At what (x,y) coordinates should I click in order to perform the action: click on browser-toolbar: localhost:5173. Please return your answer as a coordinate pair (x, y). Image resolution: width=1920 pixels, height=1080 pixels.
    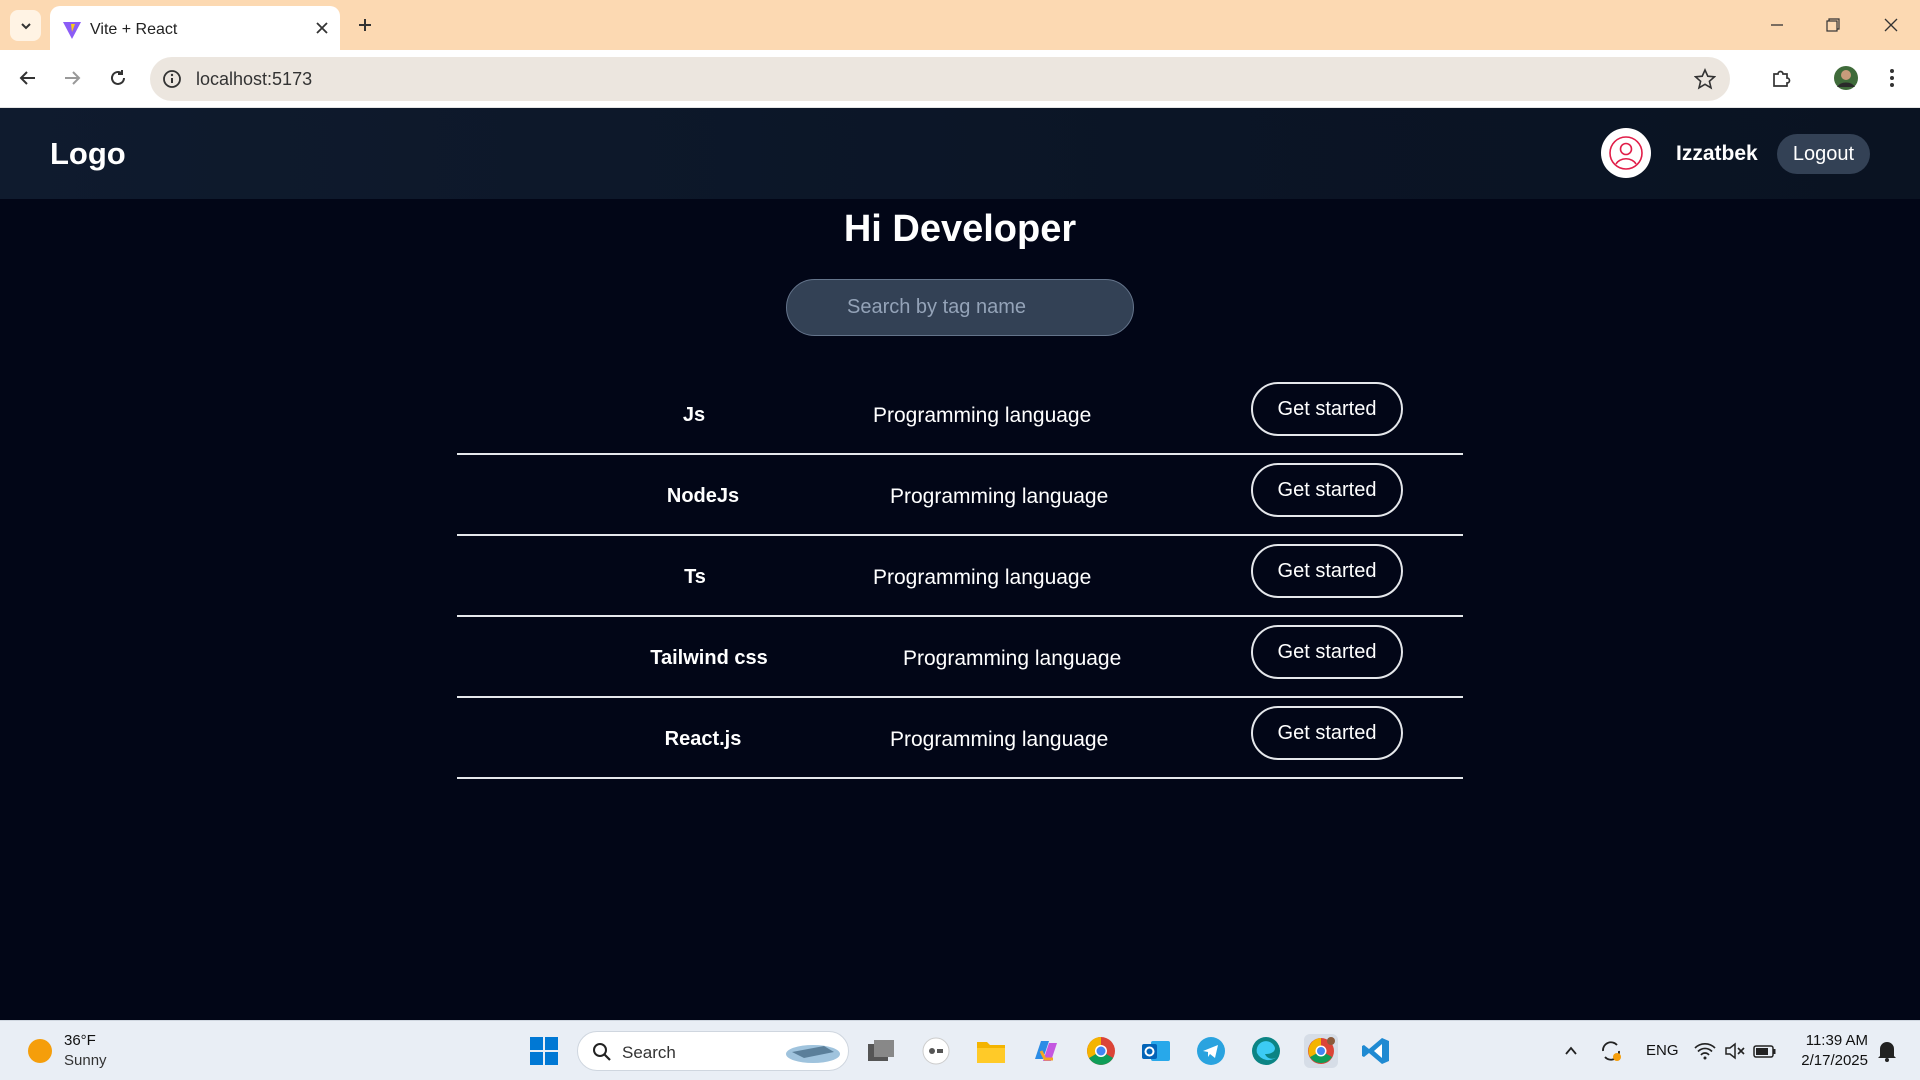
    Looking at the image, I should click on (960, 79).